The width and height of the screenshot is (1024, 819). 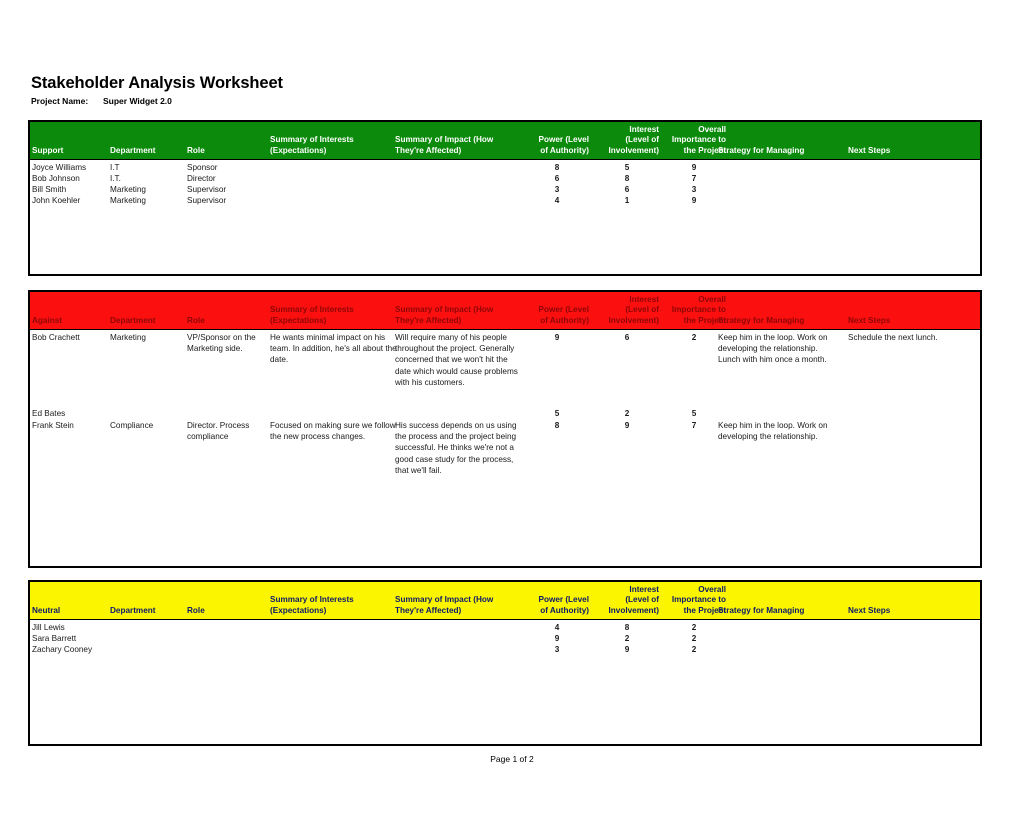 What do you see at coordinates (557, 178) in the screenshot?
I see `cell-power: 6` at bounding box center [557, 178].